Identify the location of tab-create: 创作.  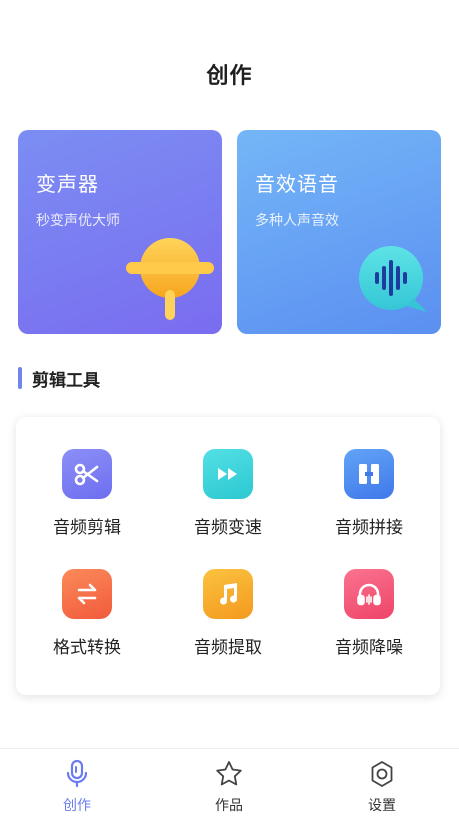
(77, 787).